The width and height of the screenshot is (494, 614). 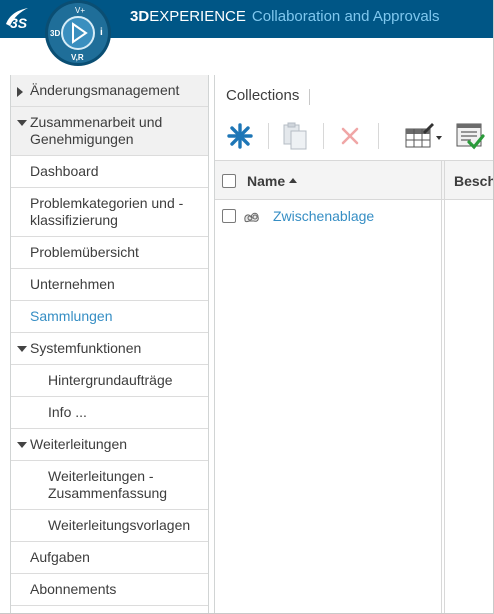 What do you see at coordinates (55, 33) in the screenshot?
I see `compass-left-label: 3D` at bounding box center [55, 33].